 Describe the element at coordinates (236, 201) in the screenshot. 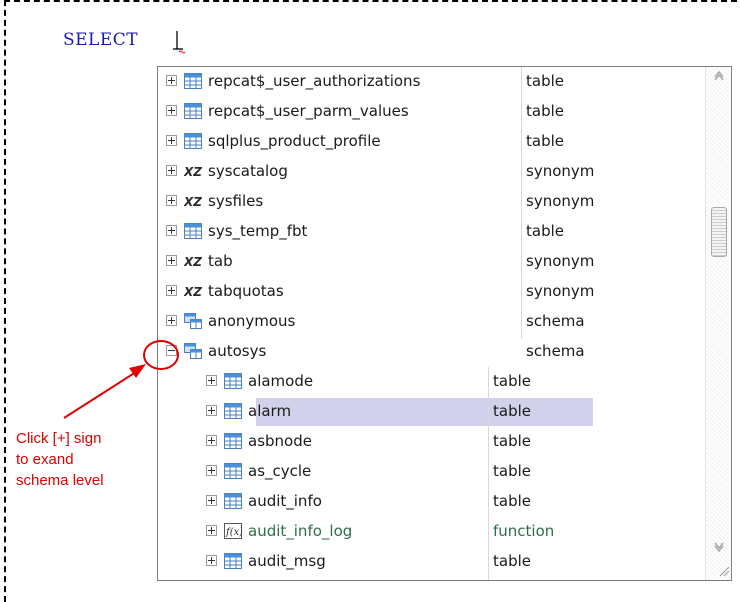

I see `item-name: sysfiles` at that location.